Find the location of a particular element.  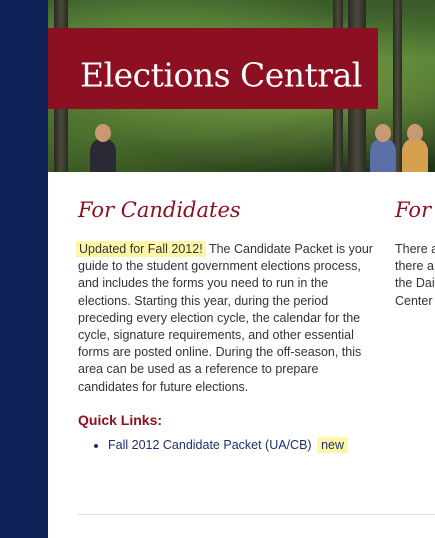

quick-links-list: Fall 2012 Candidate Packet (UA/CB) new is located at coordinates (228, 445).